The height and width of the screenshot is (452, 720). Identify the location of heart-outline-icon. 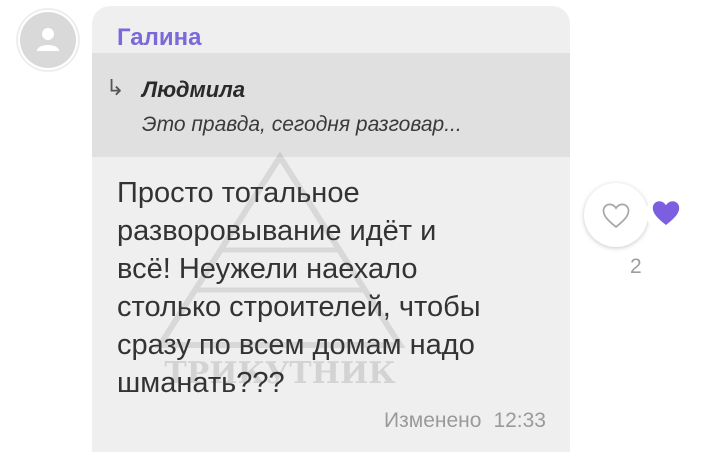
(616, 215).